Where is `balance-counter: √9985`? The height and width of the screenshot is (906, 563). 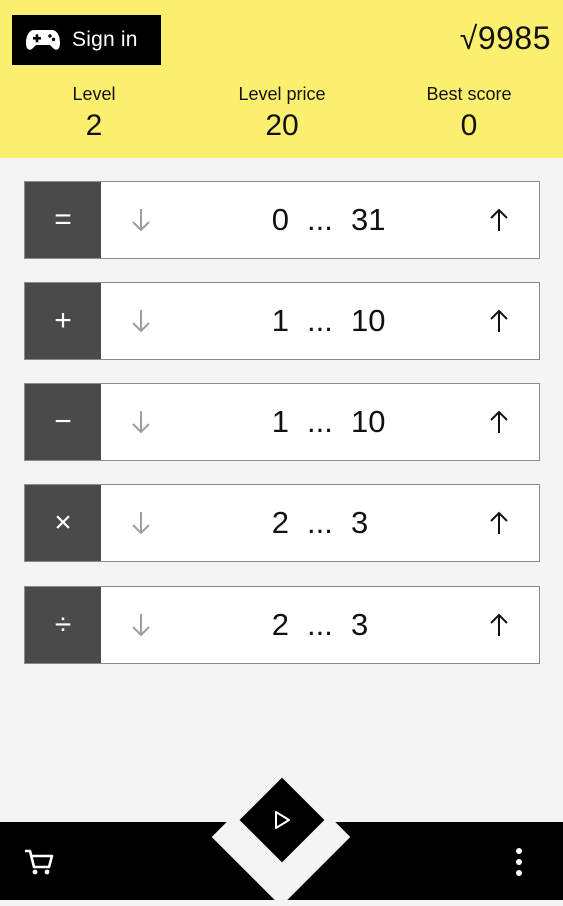
balance-counter: √9985 is located at coordinates (505, 38).